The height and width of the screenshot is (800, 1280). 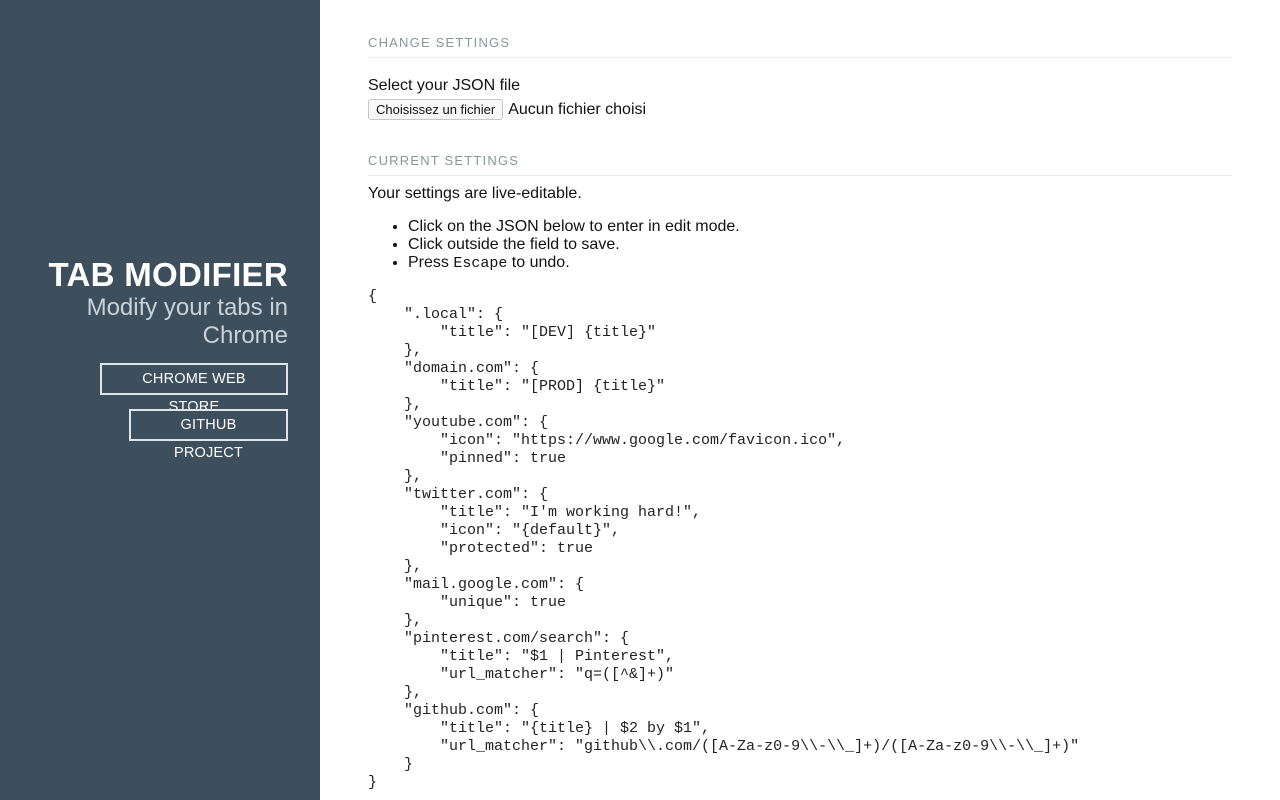 What do you see at coordinates (431, 262) in the screenshot?
I see `instruction-text: Press` at bounding box center [431, 262].